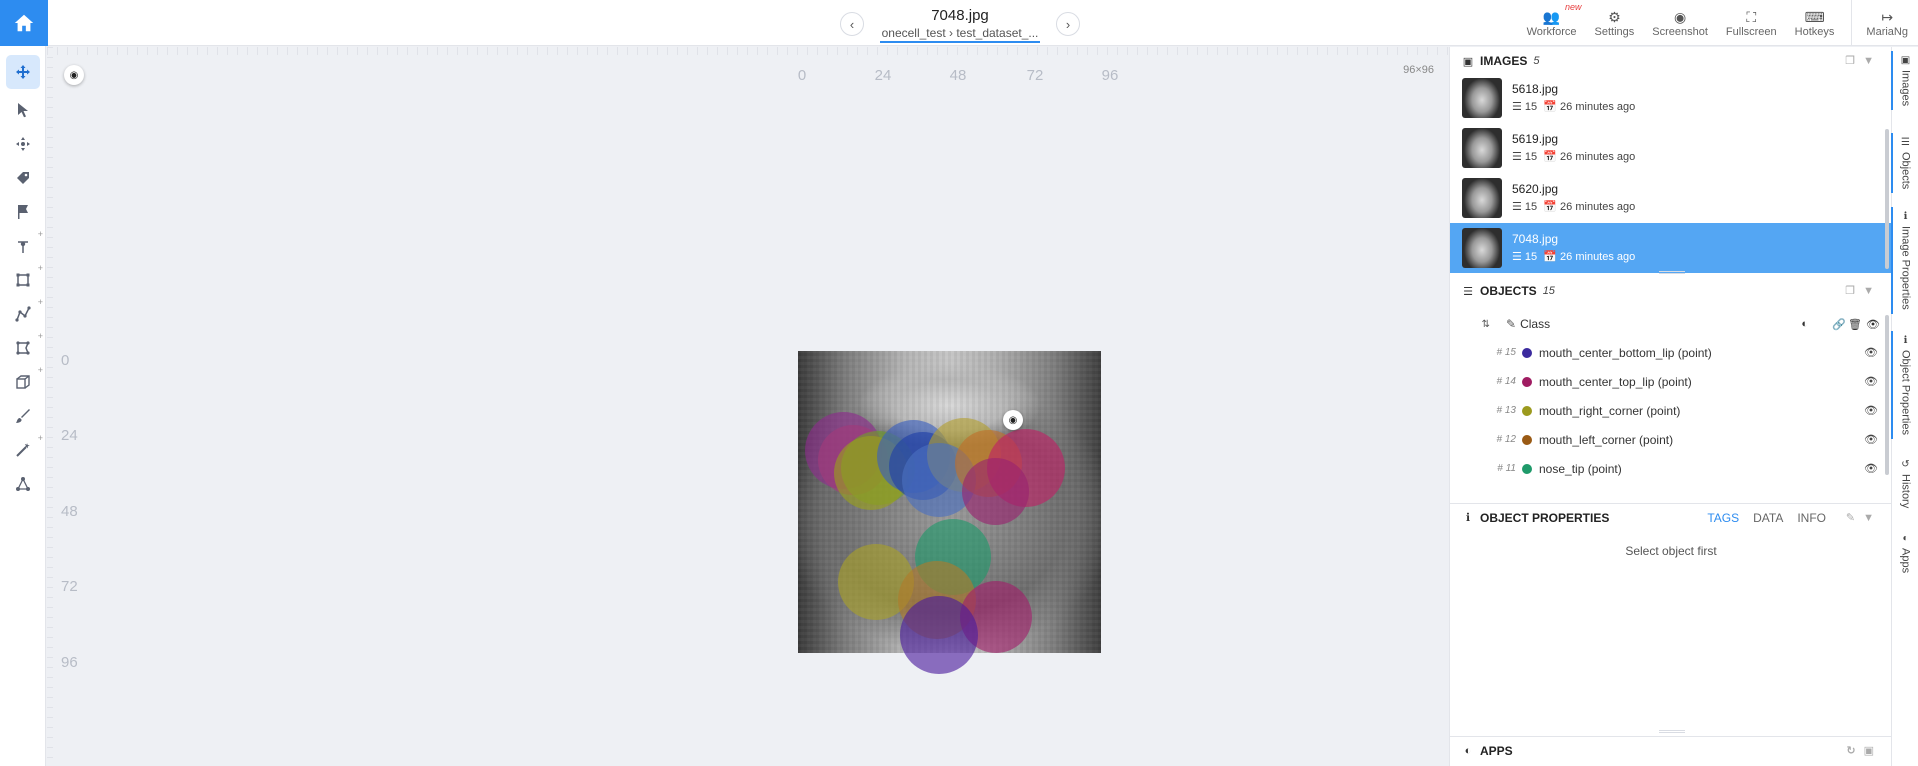 The image size is (1918, 766). I want to click on next-image-button: ›, so click(1067, 24).